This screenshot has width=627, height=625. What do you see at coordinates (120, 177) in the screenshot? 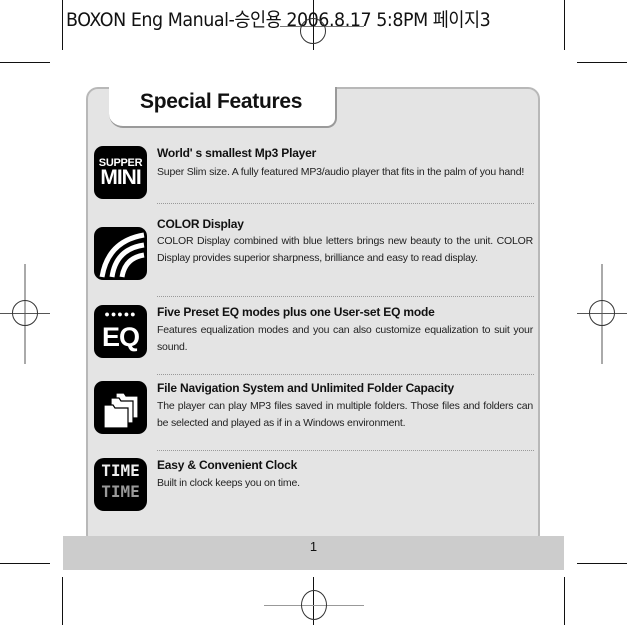
I see `icon-label-bottom: MINI` at bounding box center [120, 177].